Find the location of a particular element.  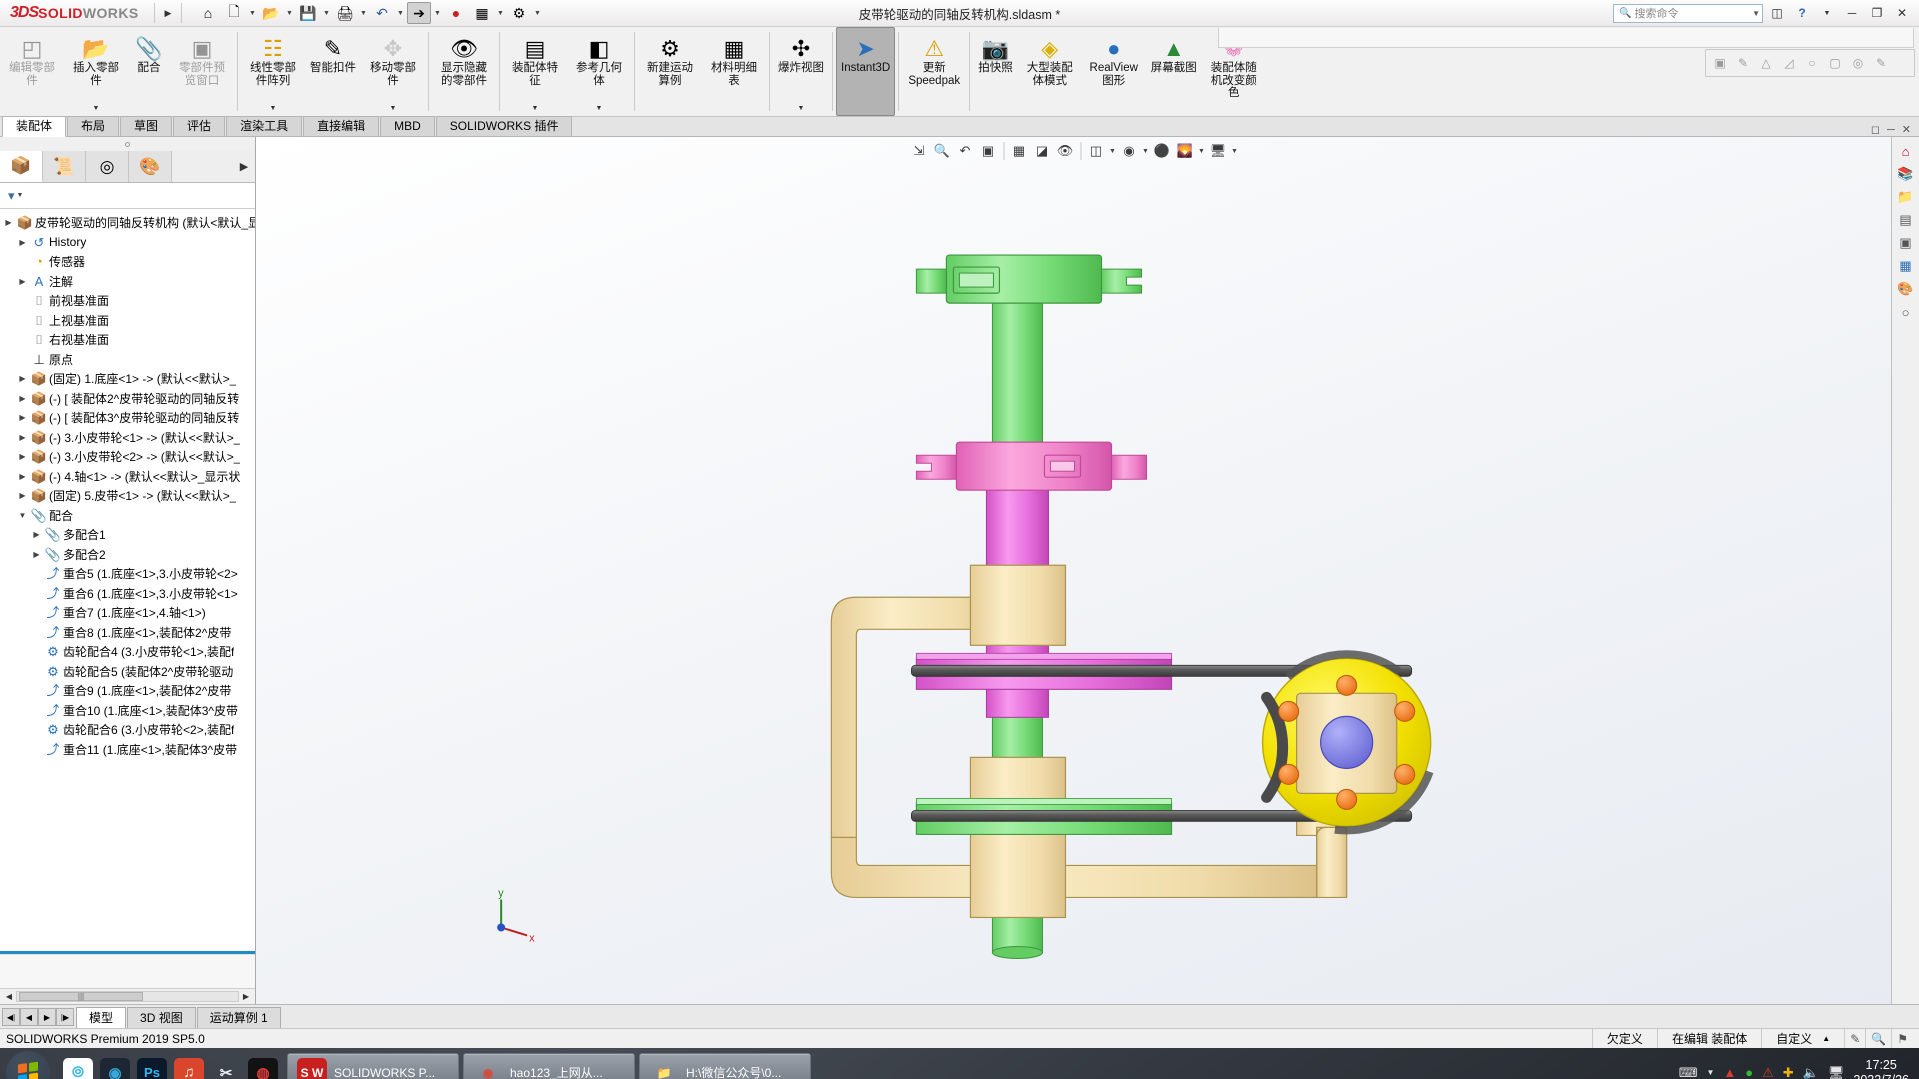

taskbar-clock: 17:25 2022/7/26 is located at coordinates (1881, 1068).